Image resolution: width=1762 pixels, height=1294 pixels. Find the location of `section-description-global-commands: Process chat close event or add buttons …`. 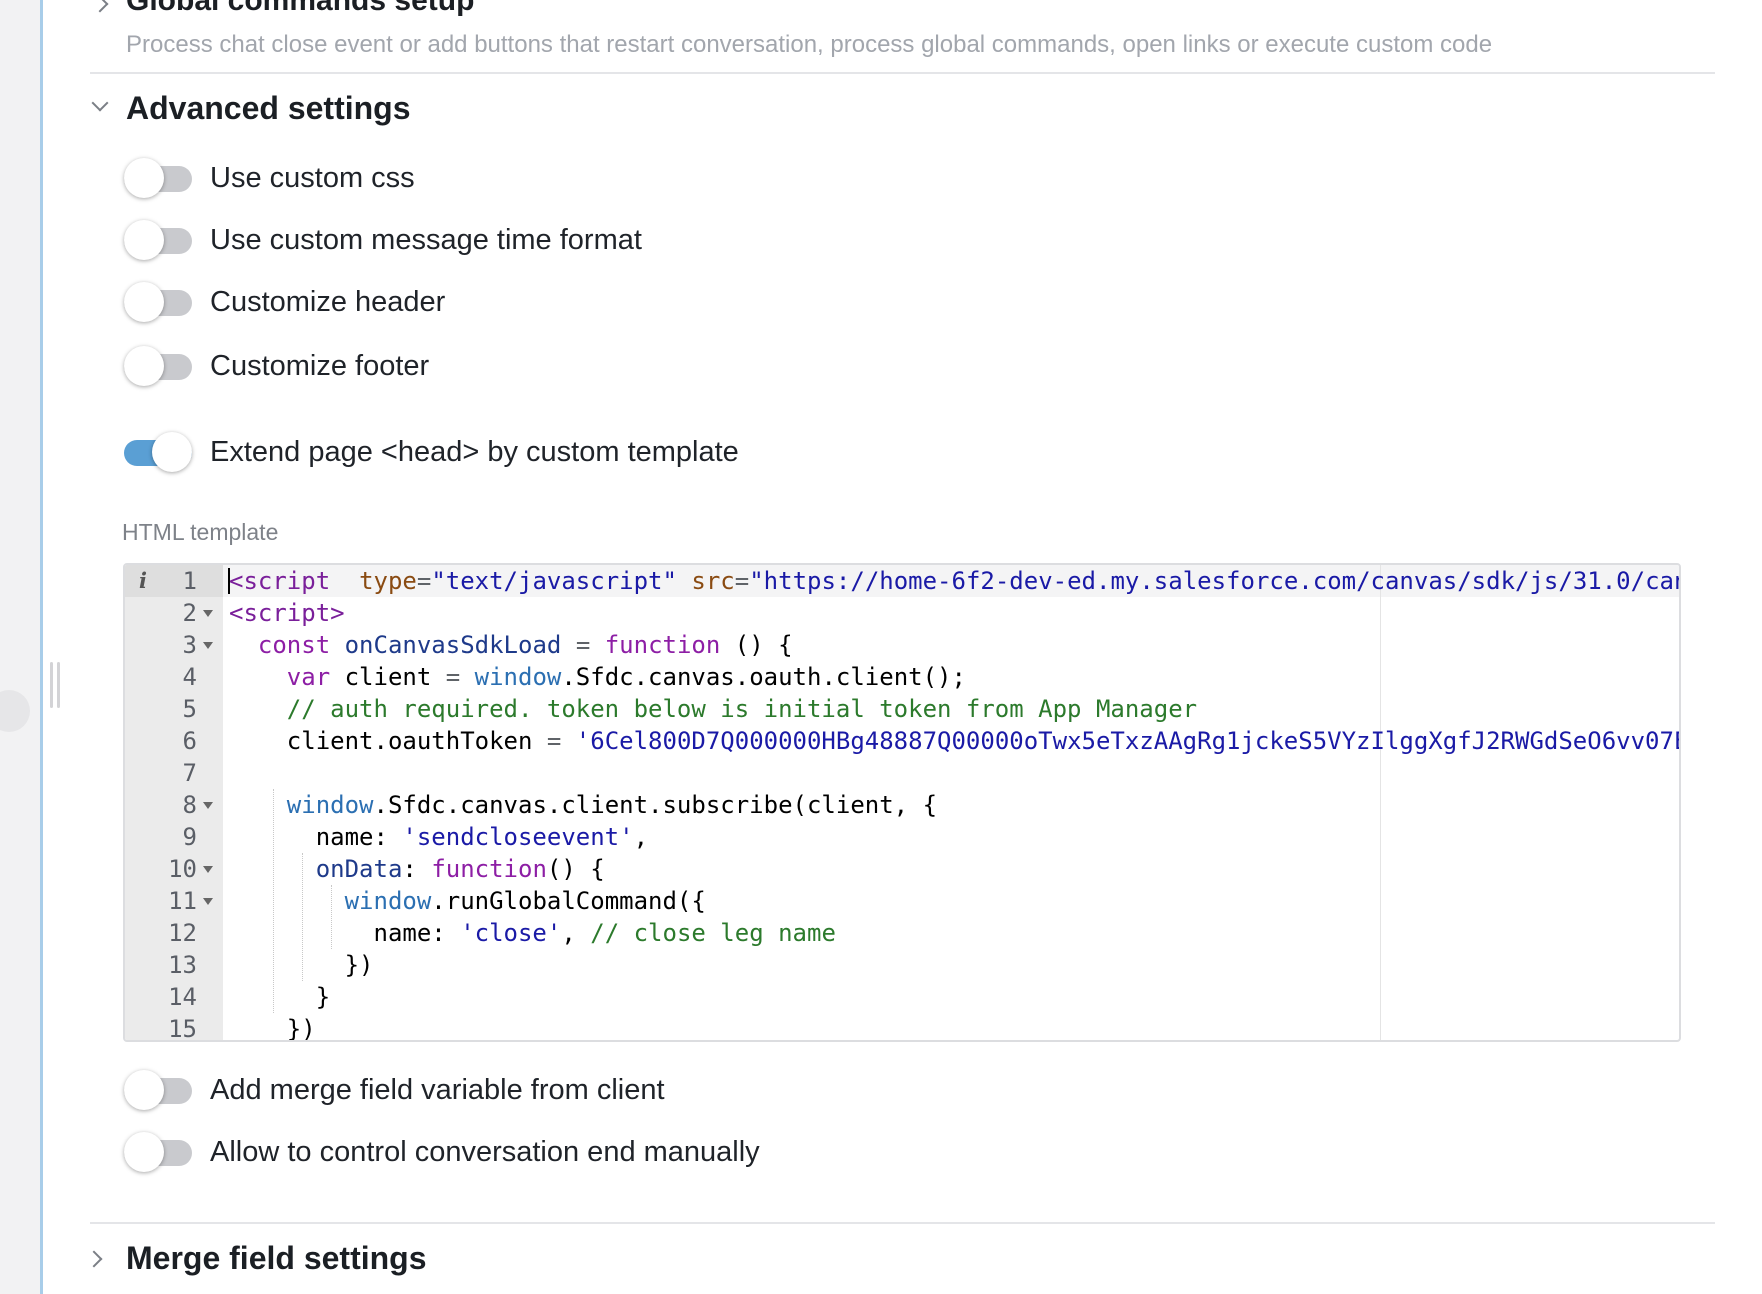

section-description-global-commands: Process chat close event or add buttons … is located at coordinates (809, 44).